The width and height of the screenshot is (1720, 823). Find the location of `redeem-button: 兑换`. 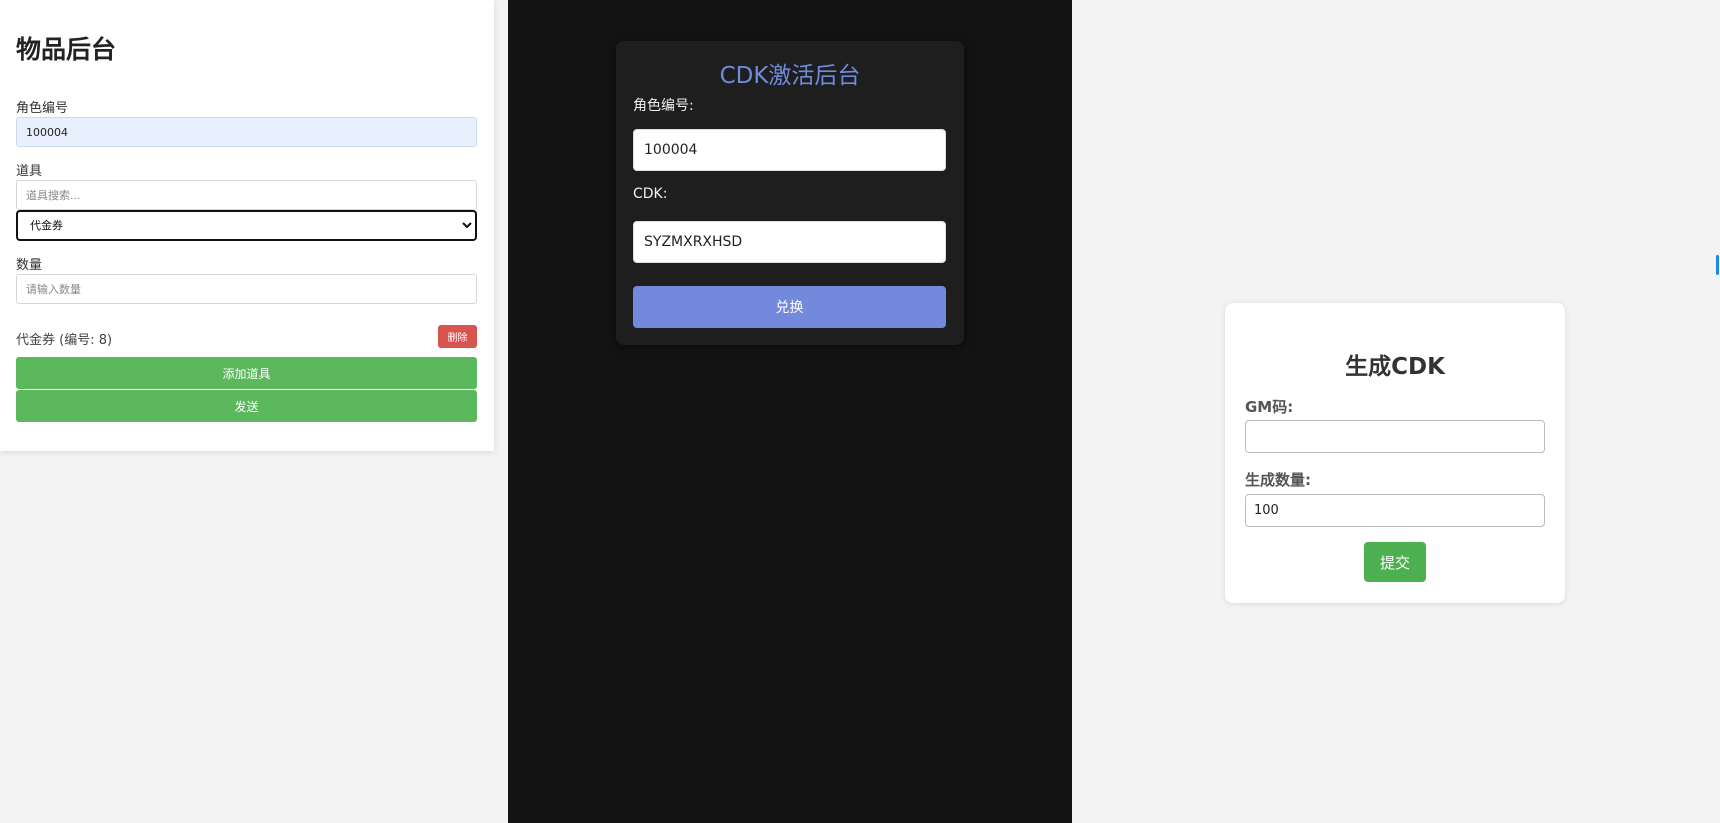

redeem-button: 兑换 is located at coordinates (789, 307).